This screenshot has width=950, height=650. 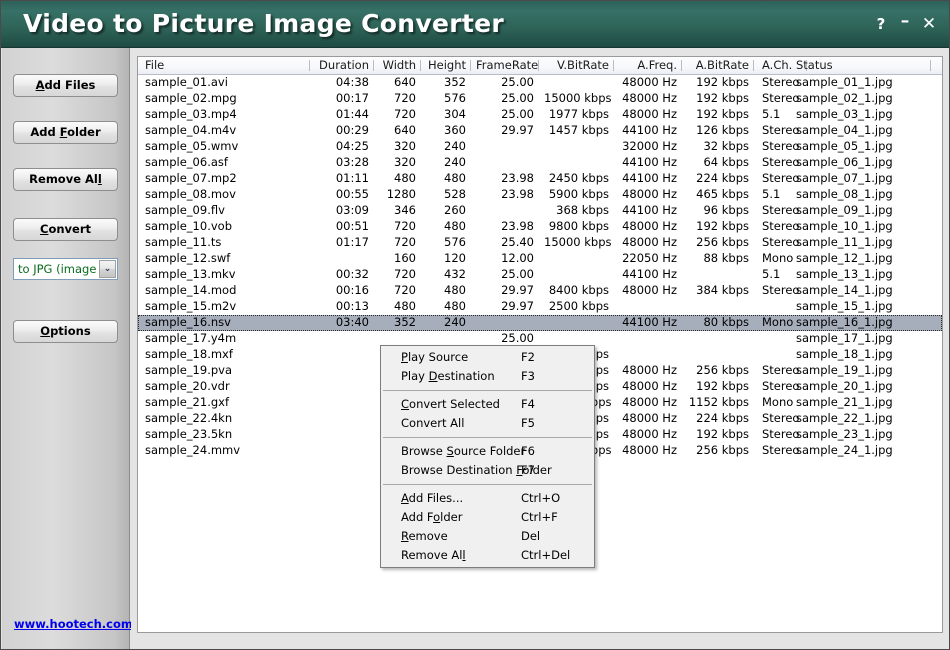 What do you see at coordinates (189, 434) in the screenshot?
I see `cell-file: sample_23.5kn` at bounding box center [189, 434].